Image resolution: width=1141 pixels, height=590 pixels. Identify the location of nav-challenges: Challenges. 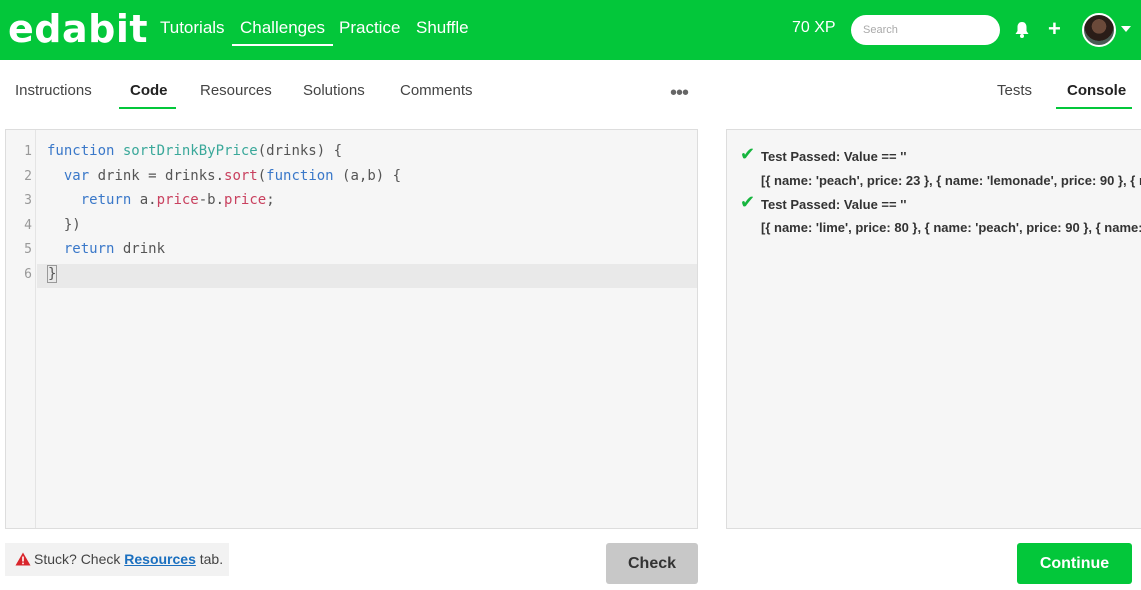
(282, 32).